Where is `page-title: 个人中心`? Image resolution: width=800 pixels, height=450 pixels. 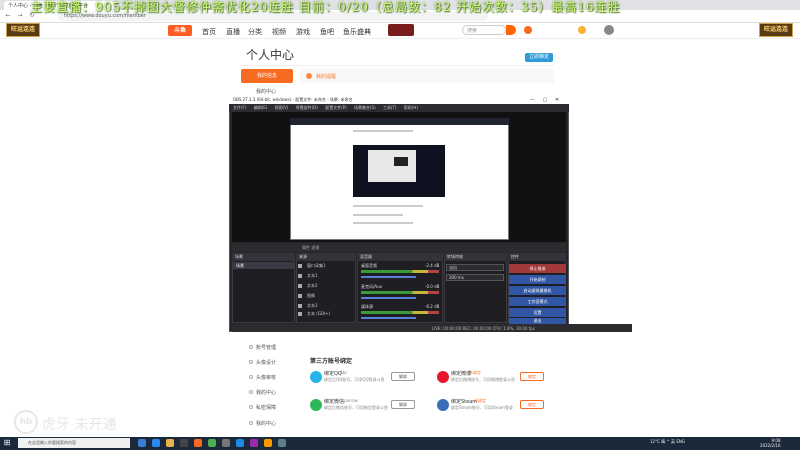
page-title: 个人中心 is located at coordinates (270, 55).